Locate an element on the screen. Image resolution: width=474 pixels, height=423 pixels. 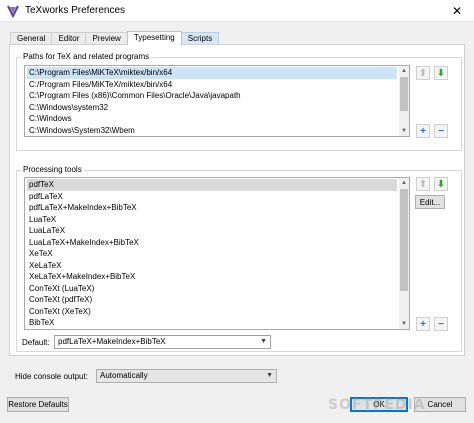
paths-scrollbar: ▲ ▼ is located at coordinates (404, 101).